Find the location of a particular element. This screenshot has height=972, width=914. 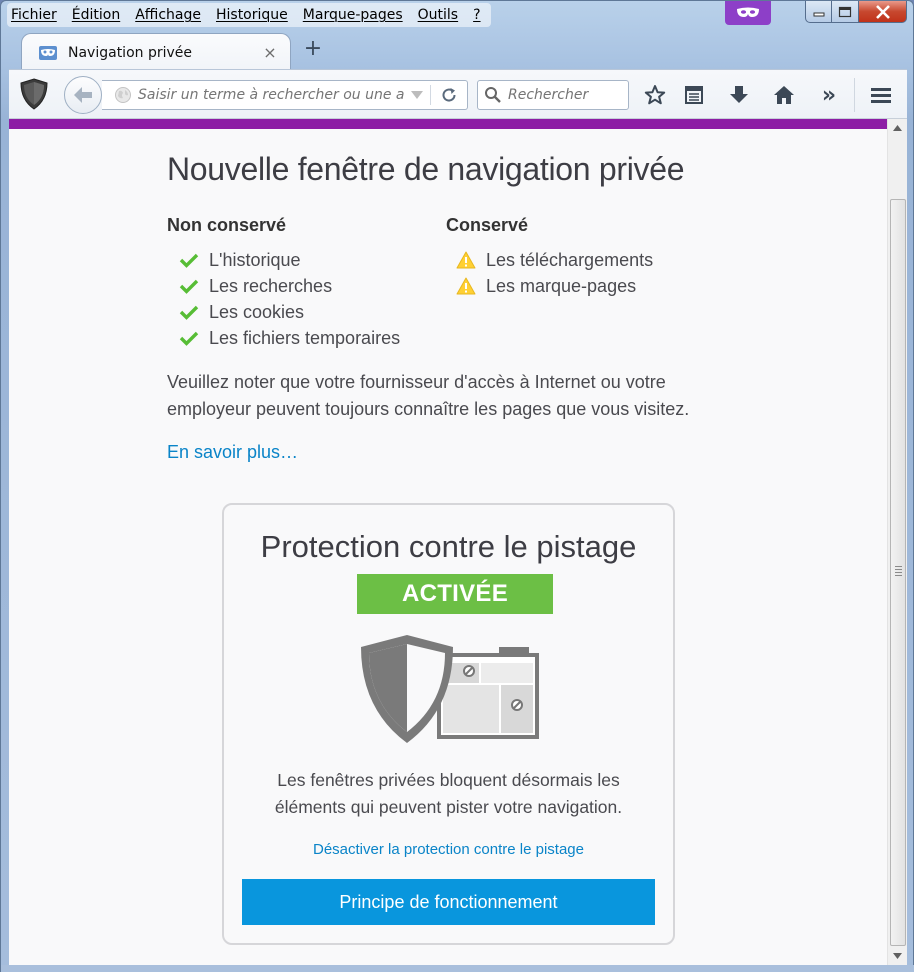

home-icon is located at coordinates (784, 95).